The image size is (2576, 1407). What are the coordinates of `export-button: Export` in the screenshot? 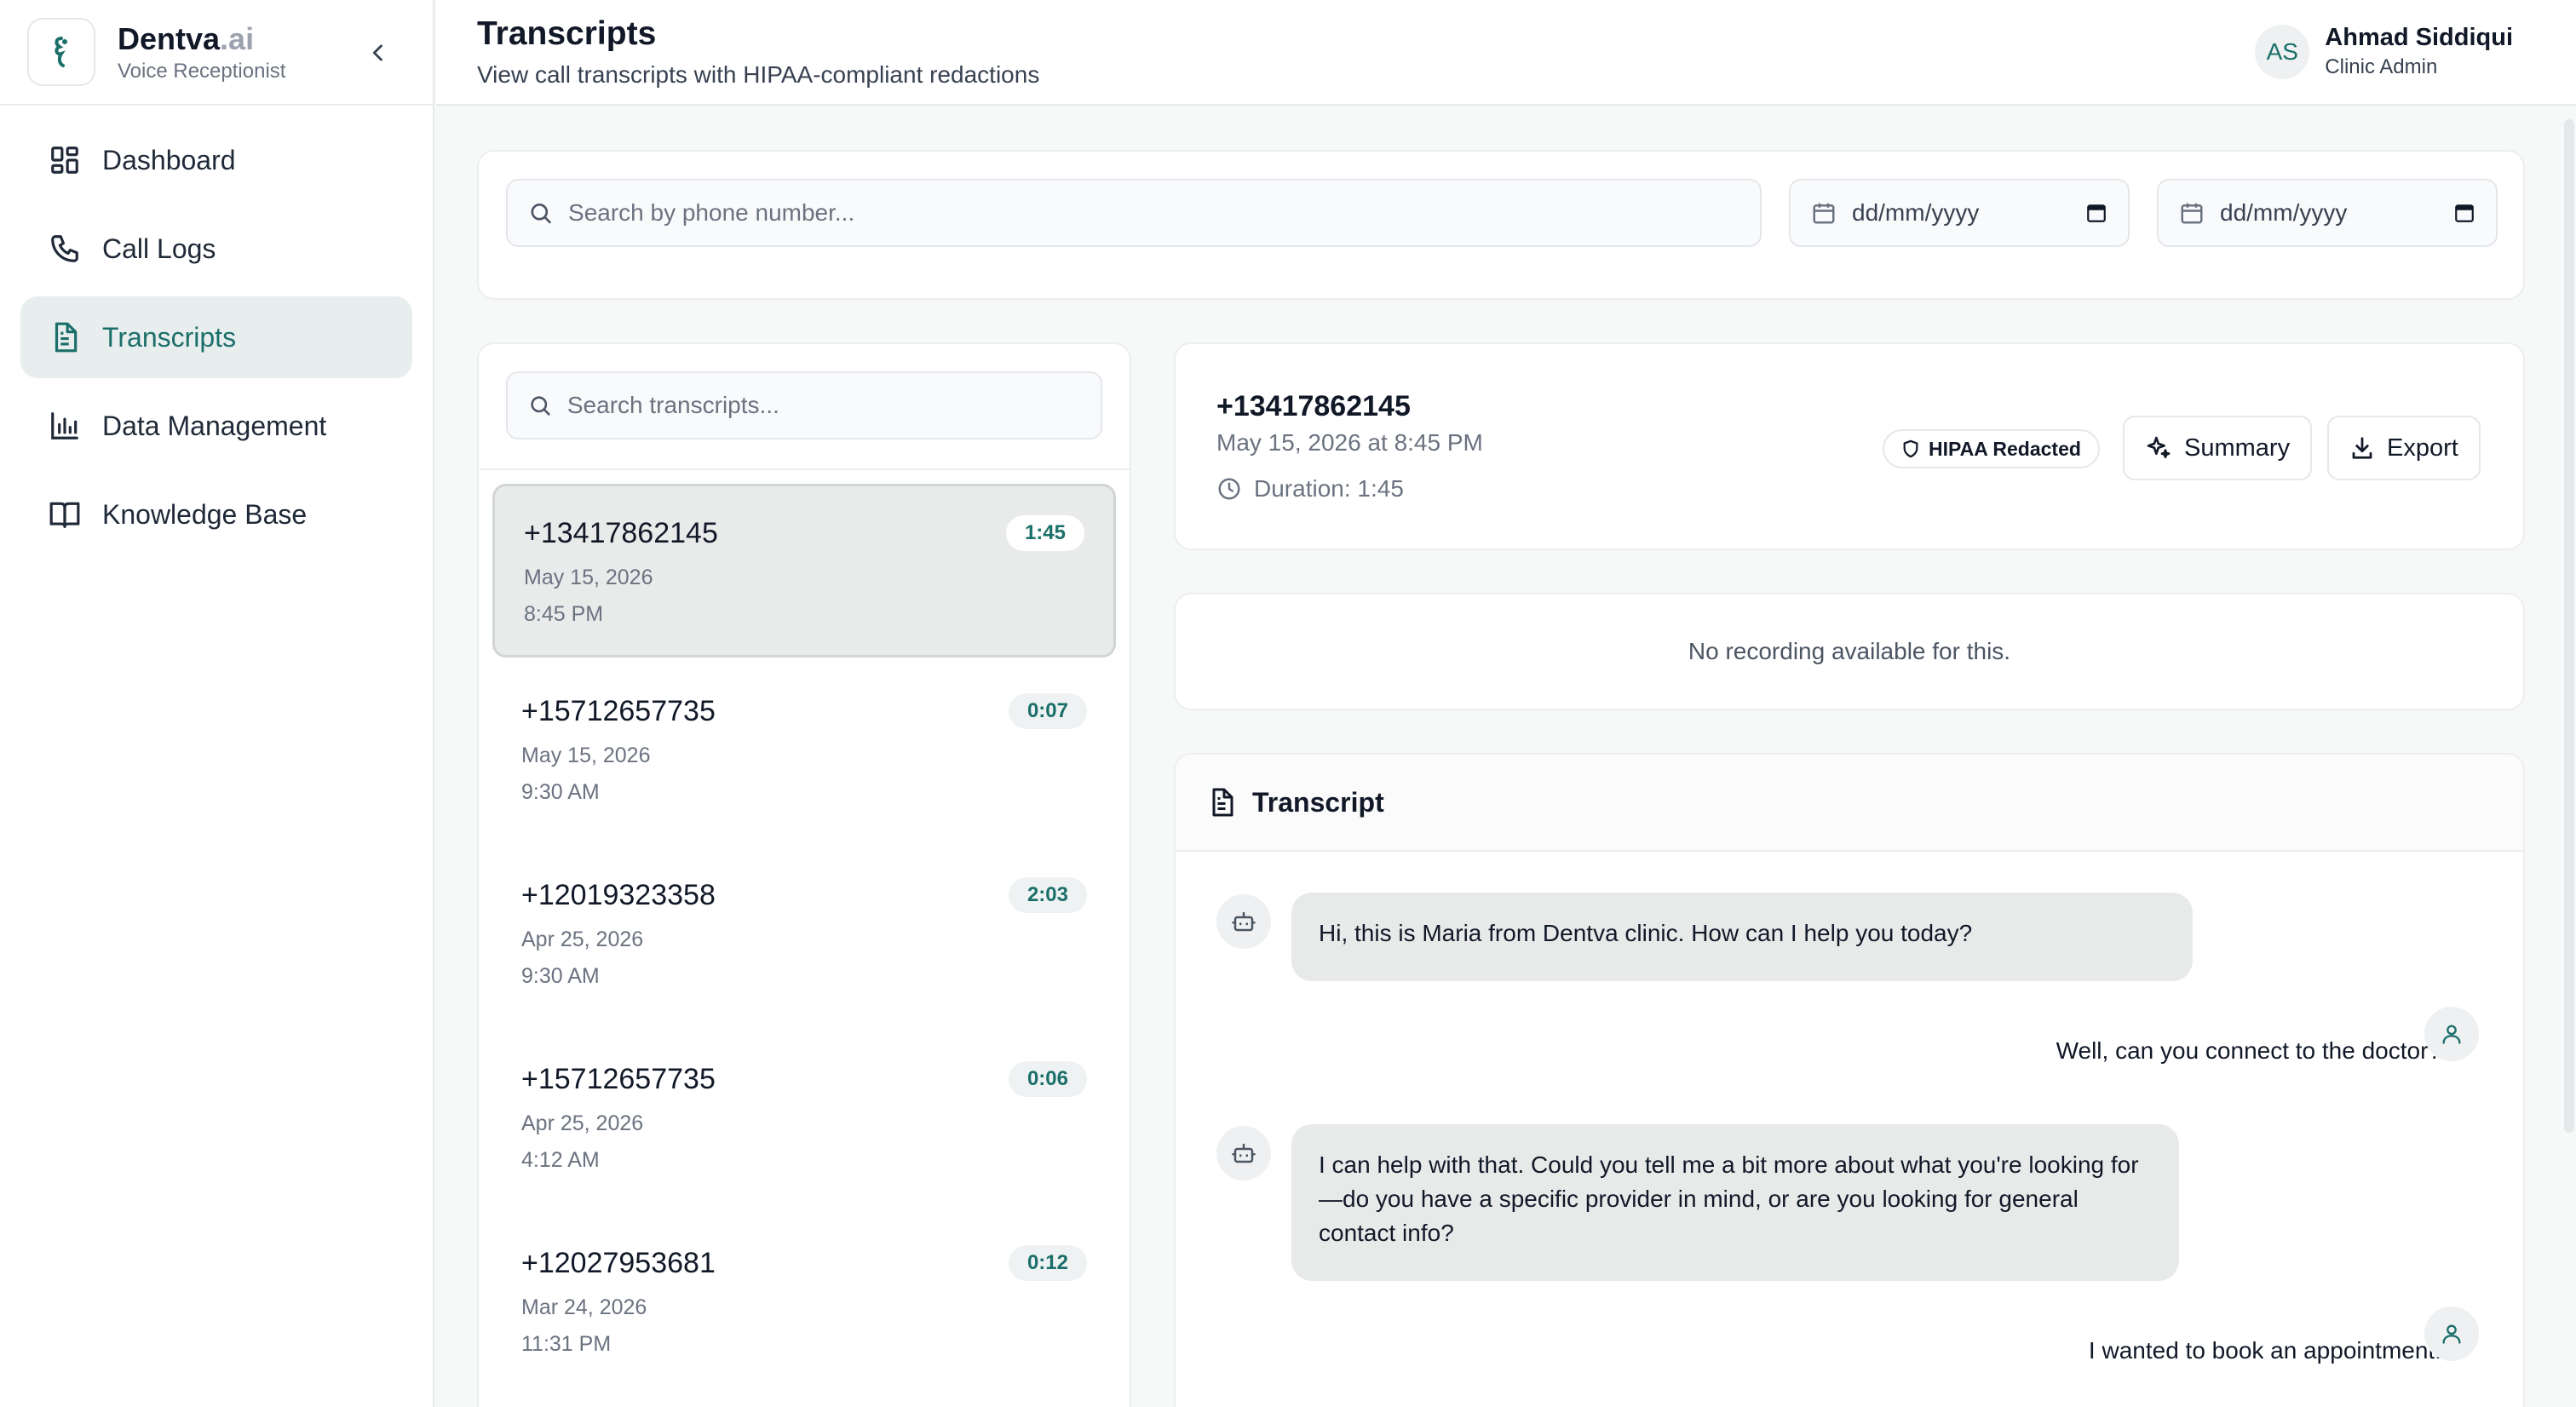 It's located at (2404, 448).